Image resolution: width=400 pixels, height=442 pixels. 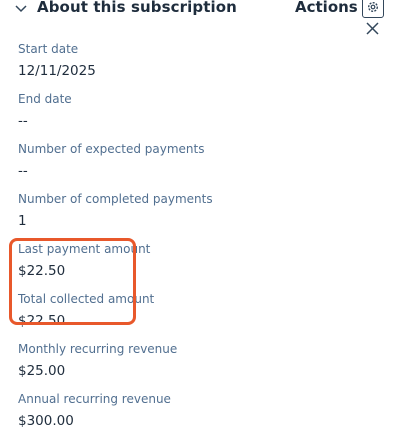 I want to click on field-value: 1, so click(x=22, y=221).